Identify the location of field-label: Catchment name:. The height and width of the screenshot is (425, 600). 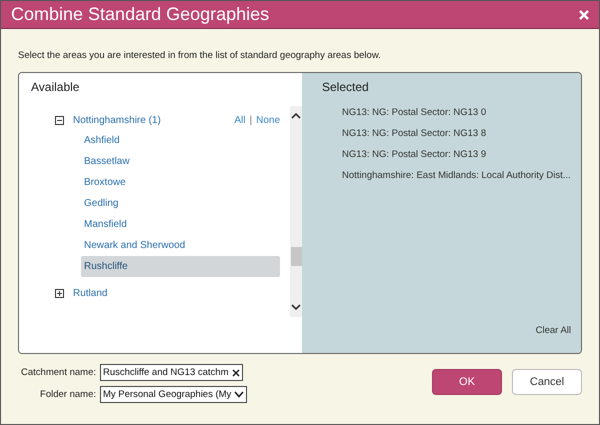
(58, 372).